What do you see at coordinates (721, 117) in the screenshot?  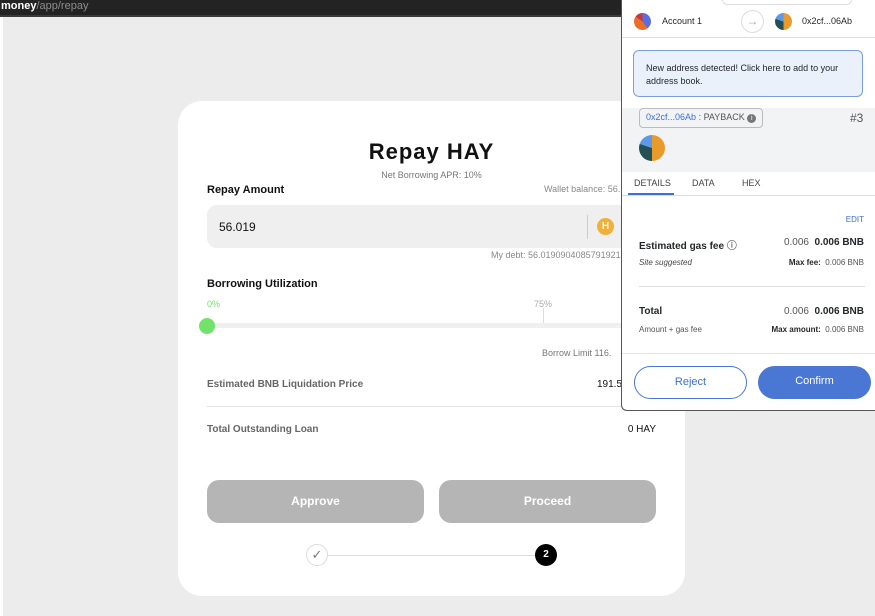 I see `method-name: : PAYBACK` at bounding box center [721, 117].